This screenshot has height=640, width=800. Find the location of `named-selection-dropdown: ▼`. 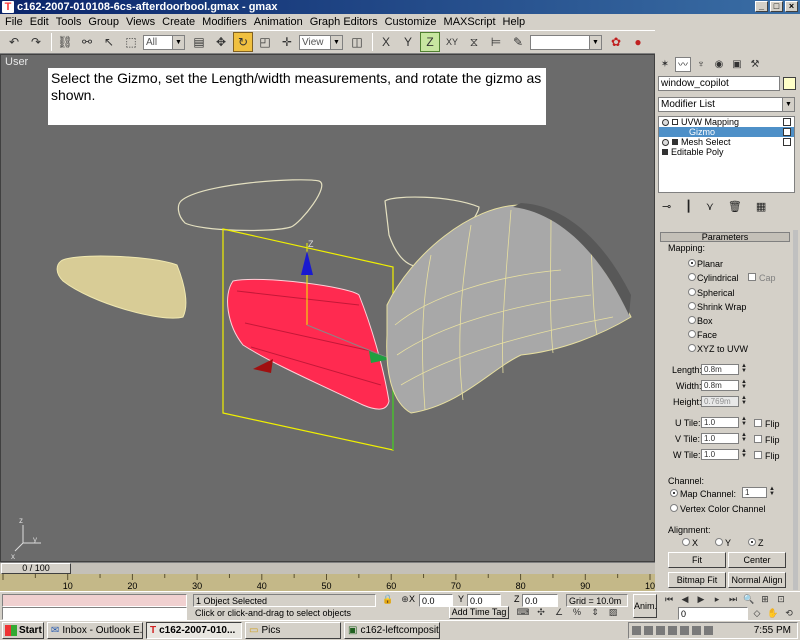

named-selection-dropdown: ▼ is located at coordinates (566, 42).